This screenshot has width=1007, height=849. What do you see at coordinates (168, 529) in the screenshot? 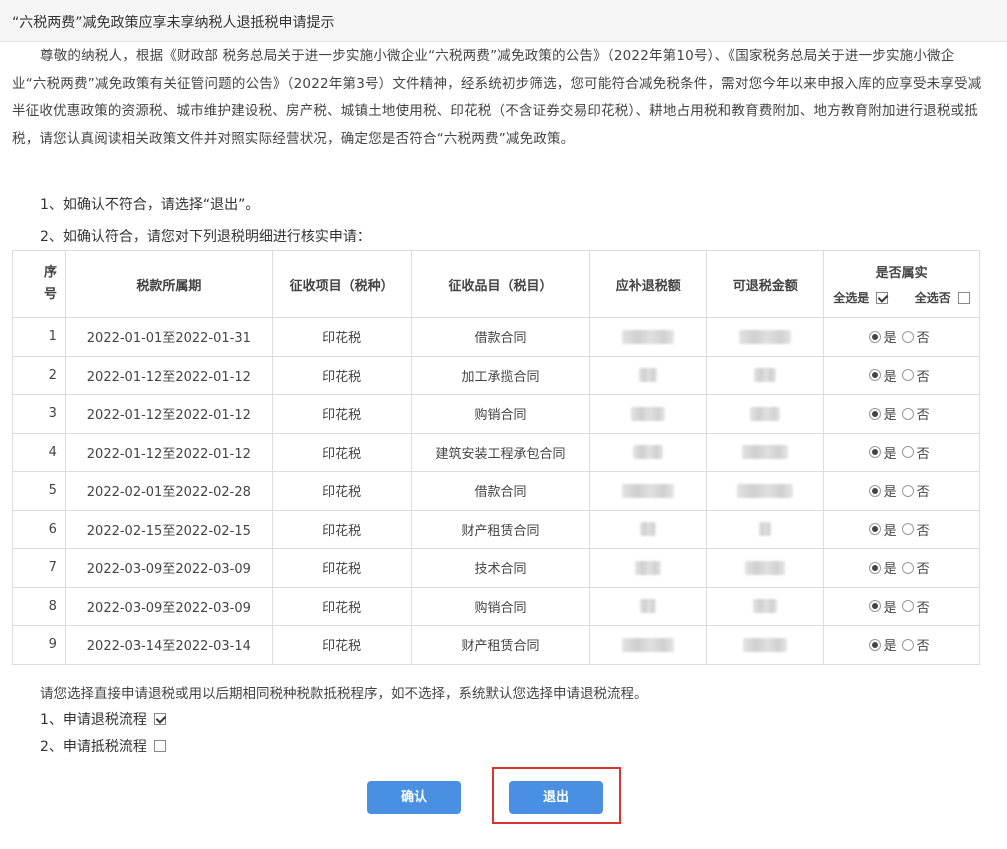
I see `cell-period: 2022-02-15至2022-02-15` at bounding box center [168, 529].